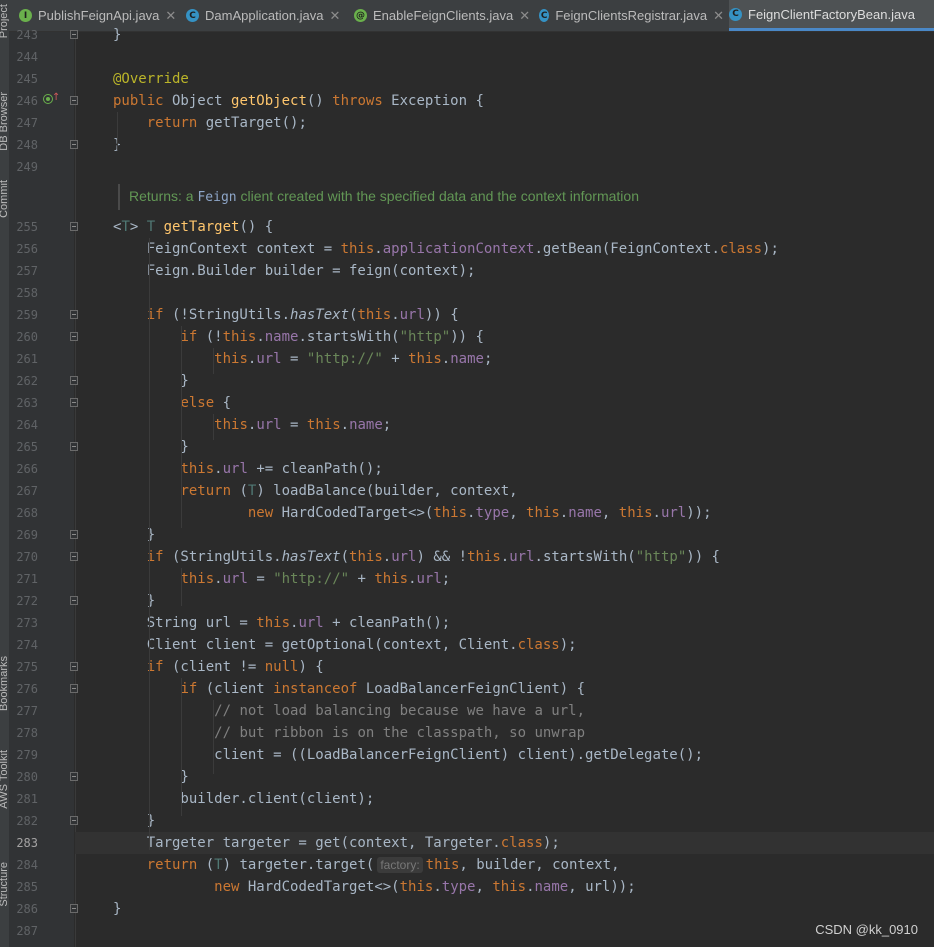  What do you see at coordinates (467, 57) in the screenshot?
I see `code-line: 244` at bounding box center [467, 57].